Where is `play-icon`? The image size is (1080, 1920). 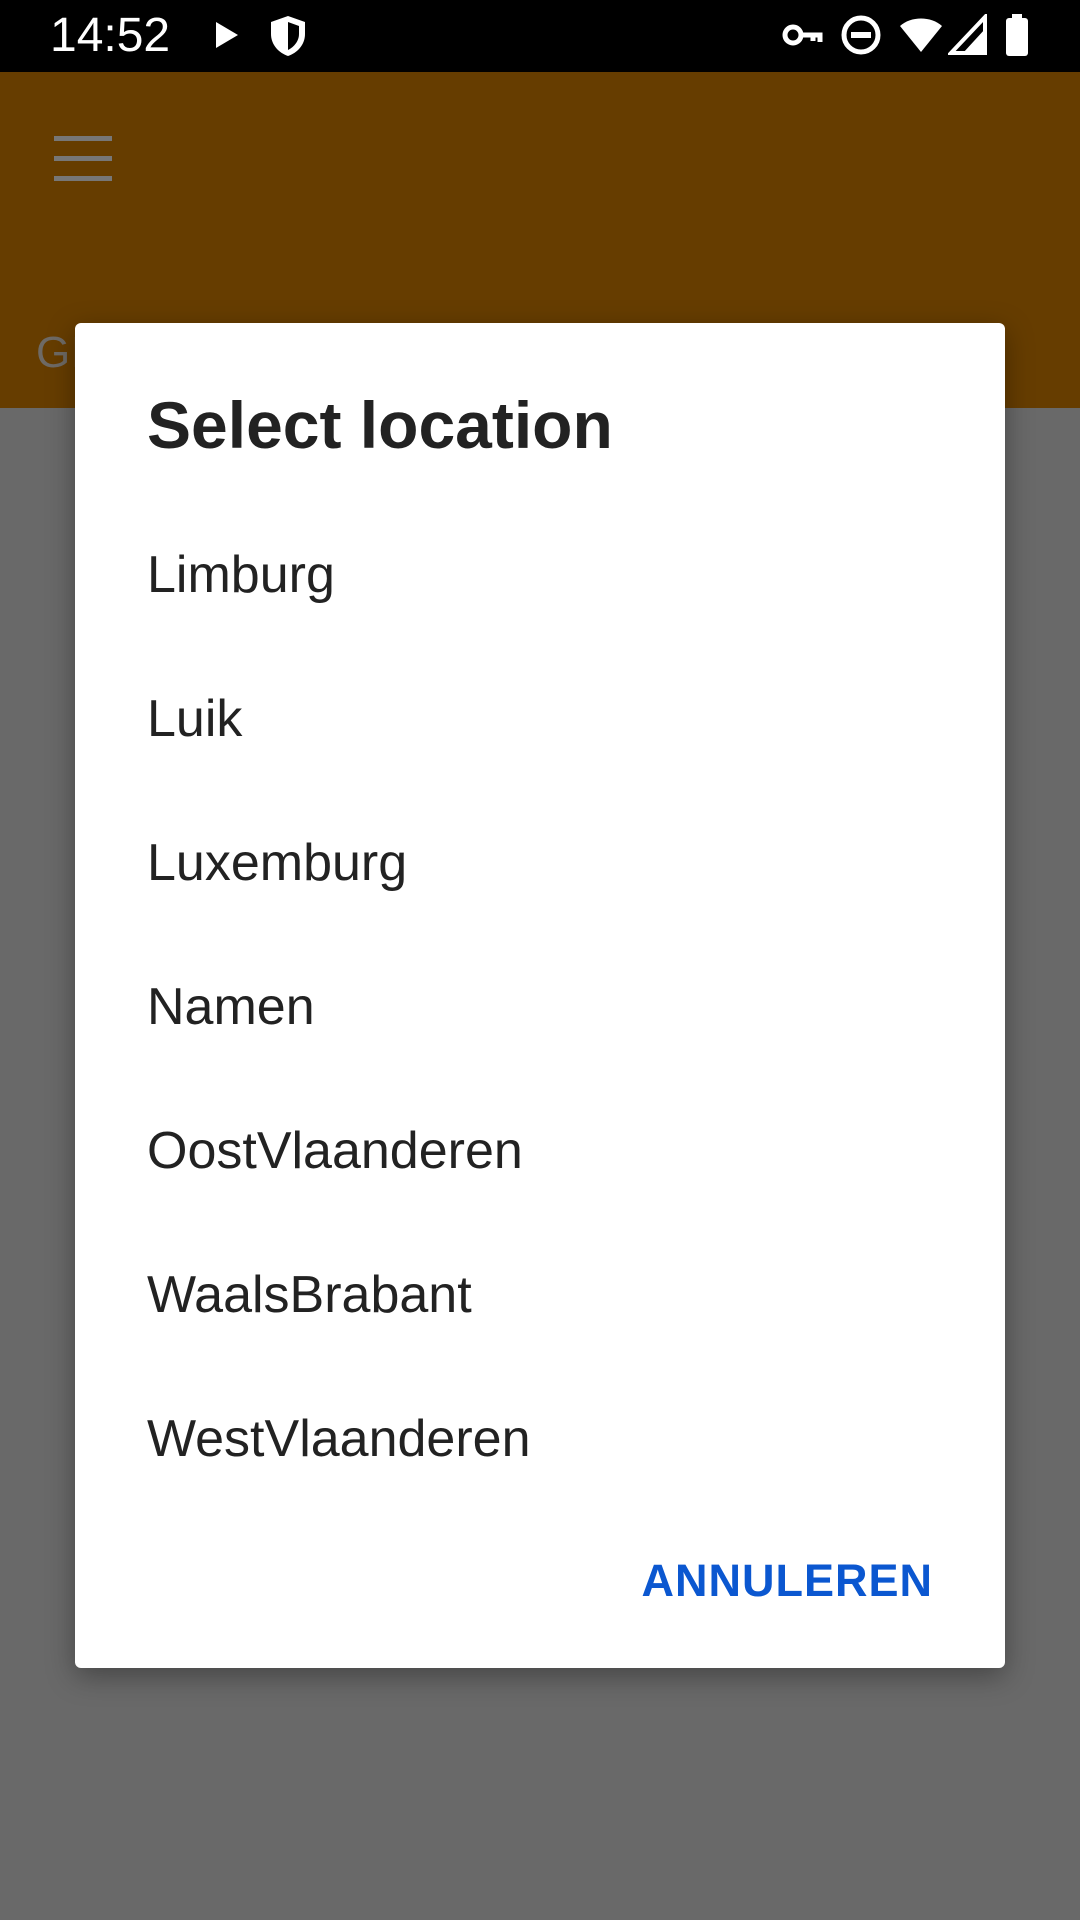
play-icon is located at coordinates (227, 35).